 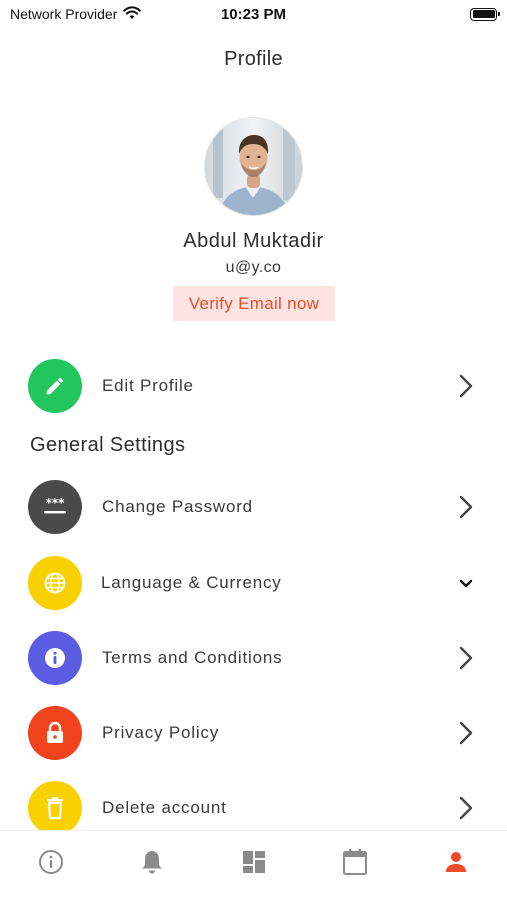 I want to click on password-icon: ***, so click(x=55, y=507).